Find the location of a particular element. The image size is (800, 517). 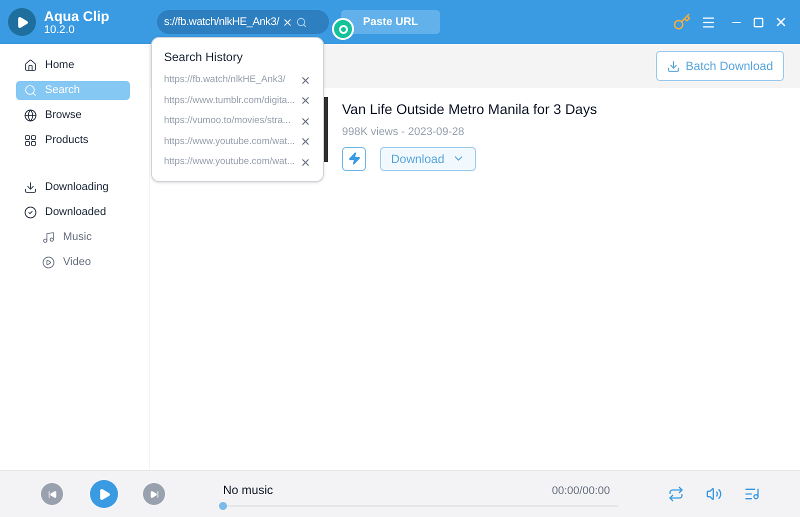

sidebar-item: Search is located at coordinates (73, 90).